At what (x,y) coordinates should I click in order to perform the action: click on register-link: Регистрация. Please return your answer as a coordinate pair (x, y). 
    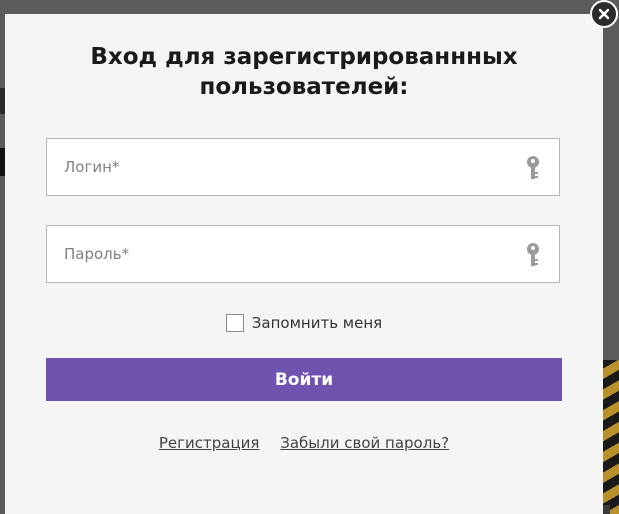
    Looking at the image, I should click on (209, 443).